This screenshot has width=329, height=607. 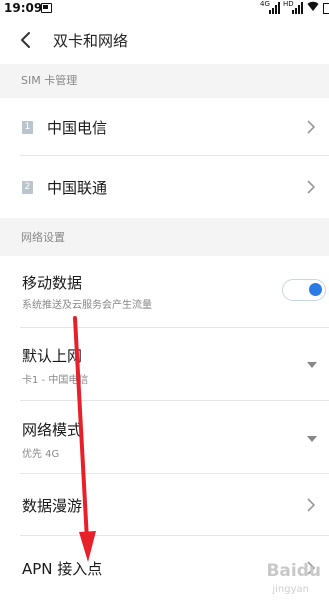 What do you see at coordinates (164, 364) in the screenshot?
I see `default-internet-row: 默认上网 卡1 - 中国电信` at bounding box center [164, 364].